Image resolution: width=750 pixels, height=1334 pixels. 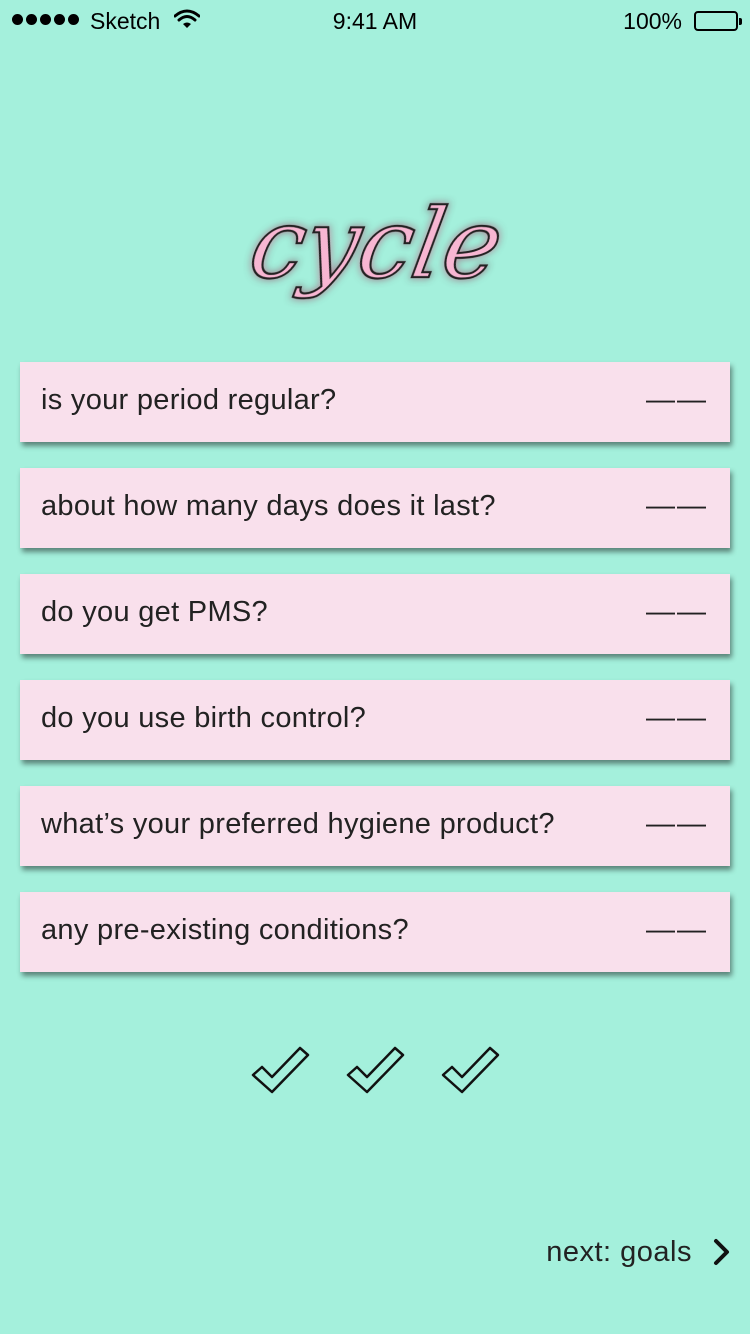 What do you see at coordinates (298, 824) in the screenshot?
I see `question-label: what’s your preferred hygiene product?` at bounding box center [298, 824].